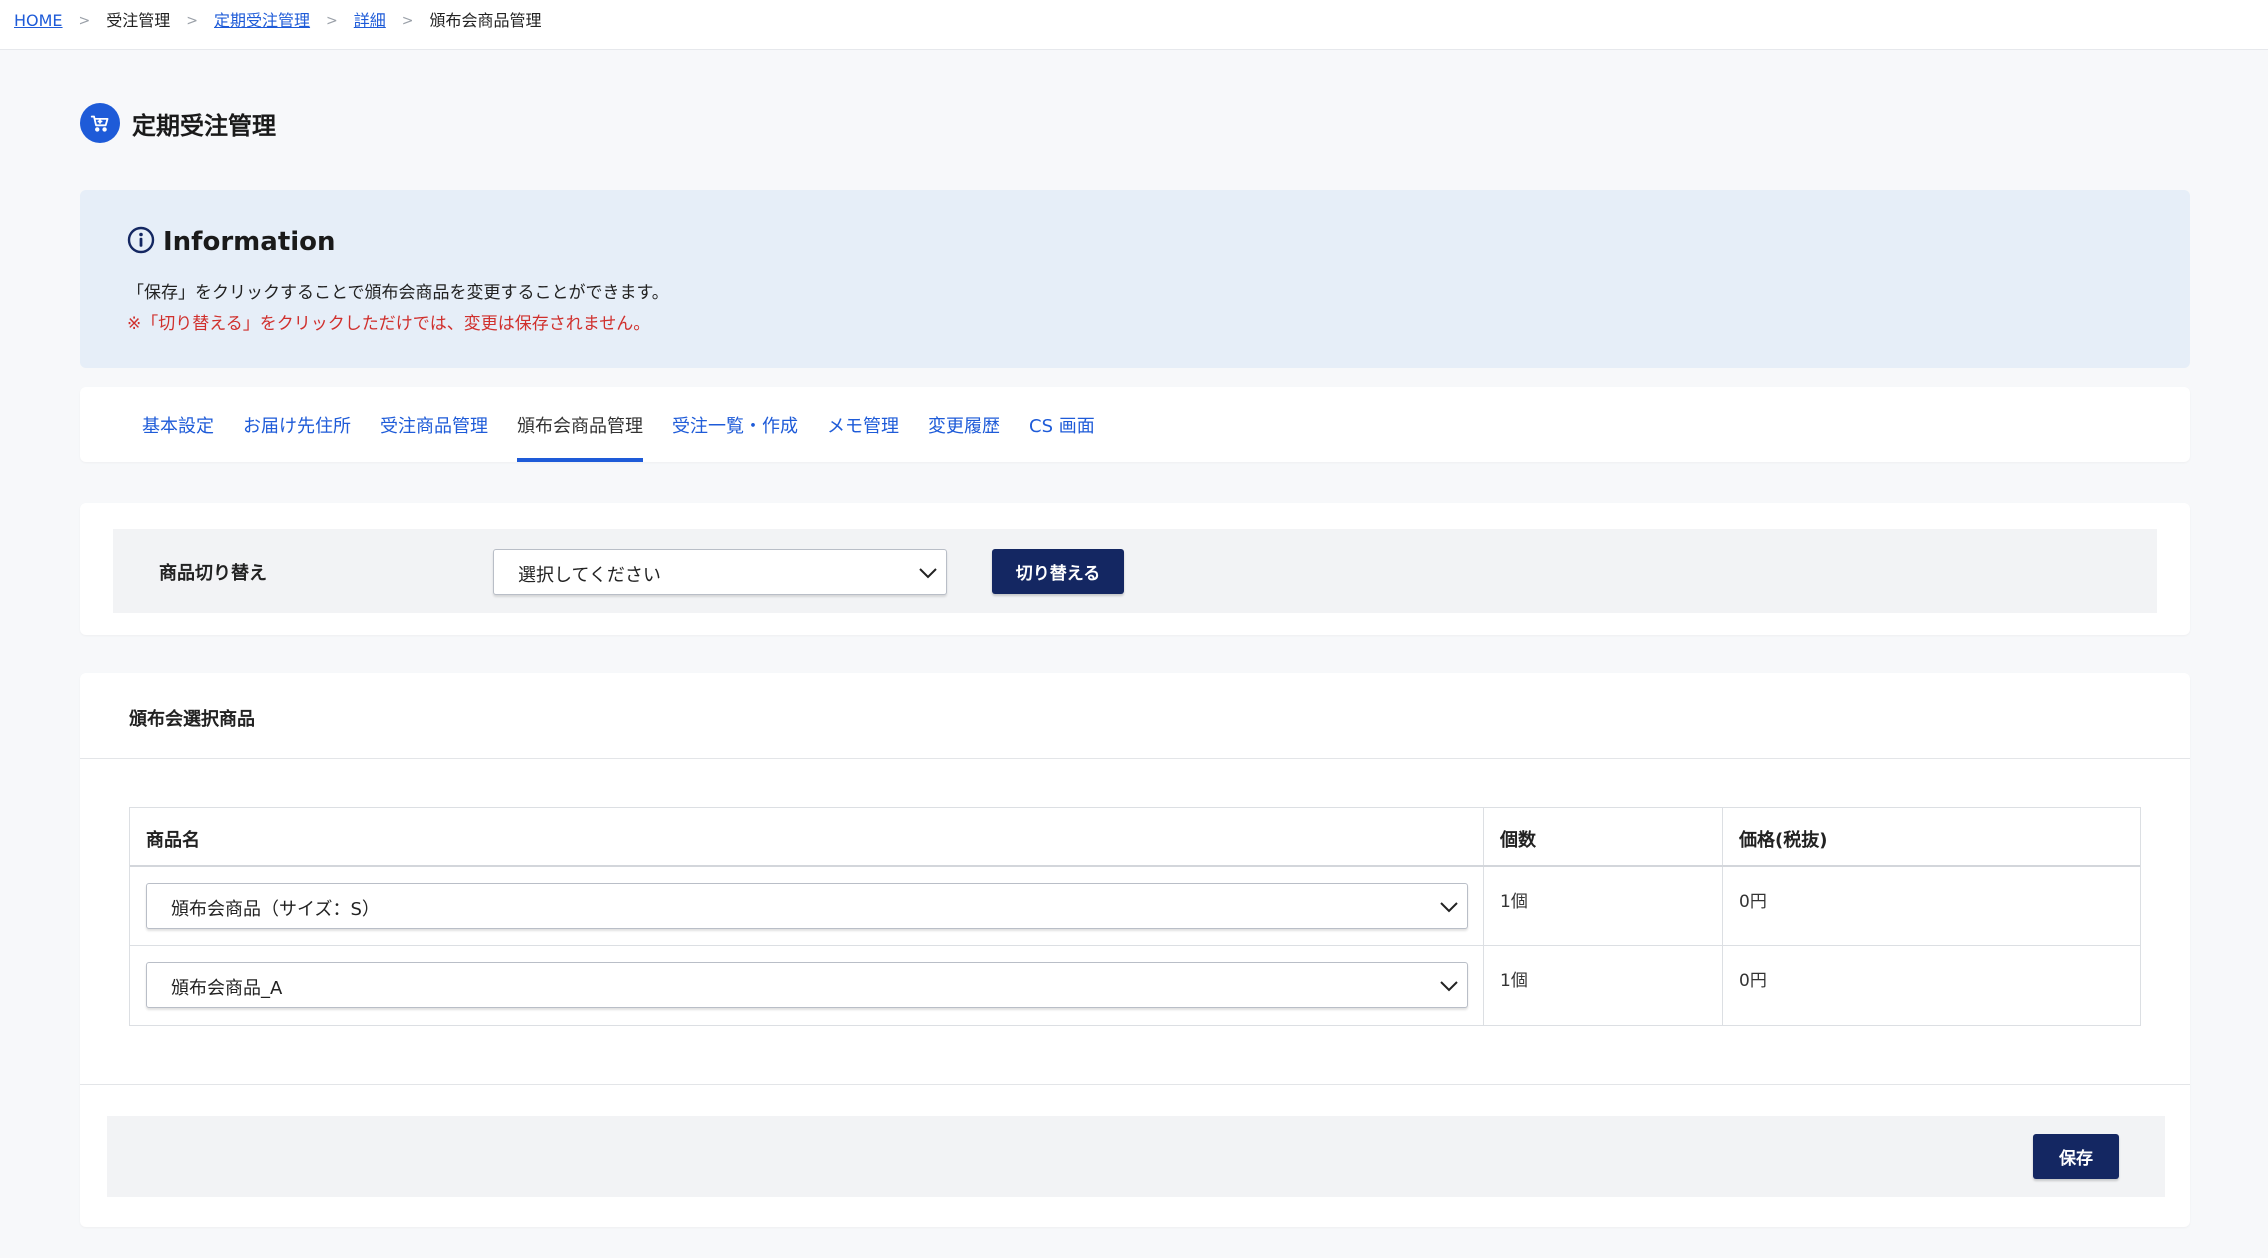 The image size is (2268, 1258). I want to click on product-name-cell: 頒布会商品（サイズ：S）, so click(807, 906).